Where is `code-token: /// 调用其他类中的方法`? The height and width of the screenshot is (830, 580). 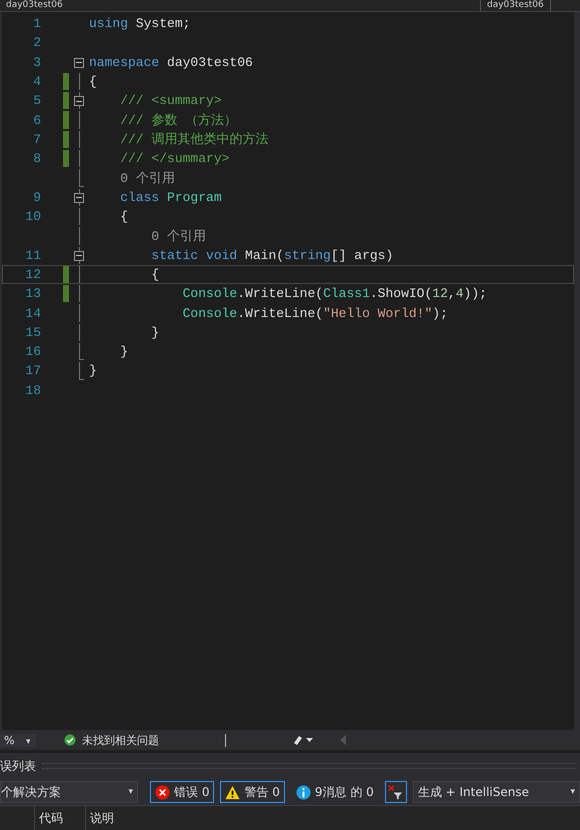
code-token: /// 调用其他类中的方法 is located at coordinates (193, 140).